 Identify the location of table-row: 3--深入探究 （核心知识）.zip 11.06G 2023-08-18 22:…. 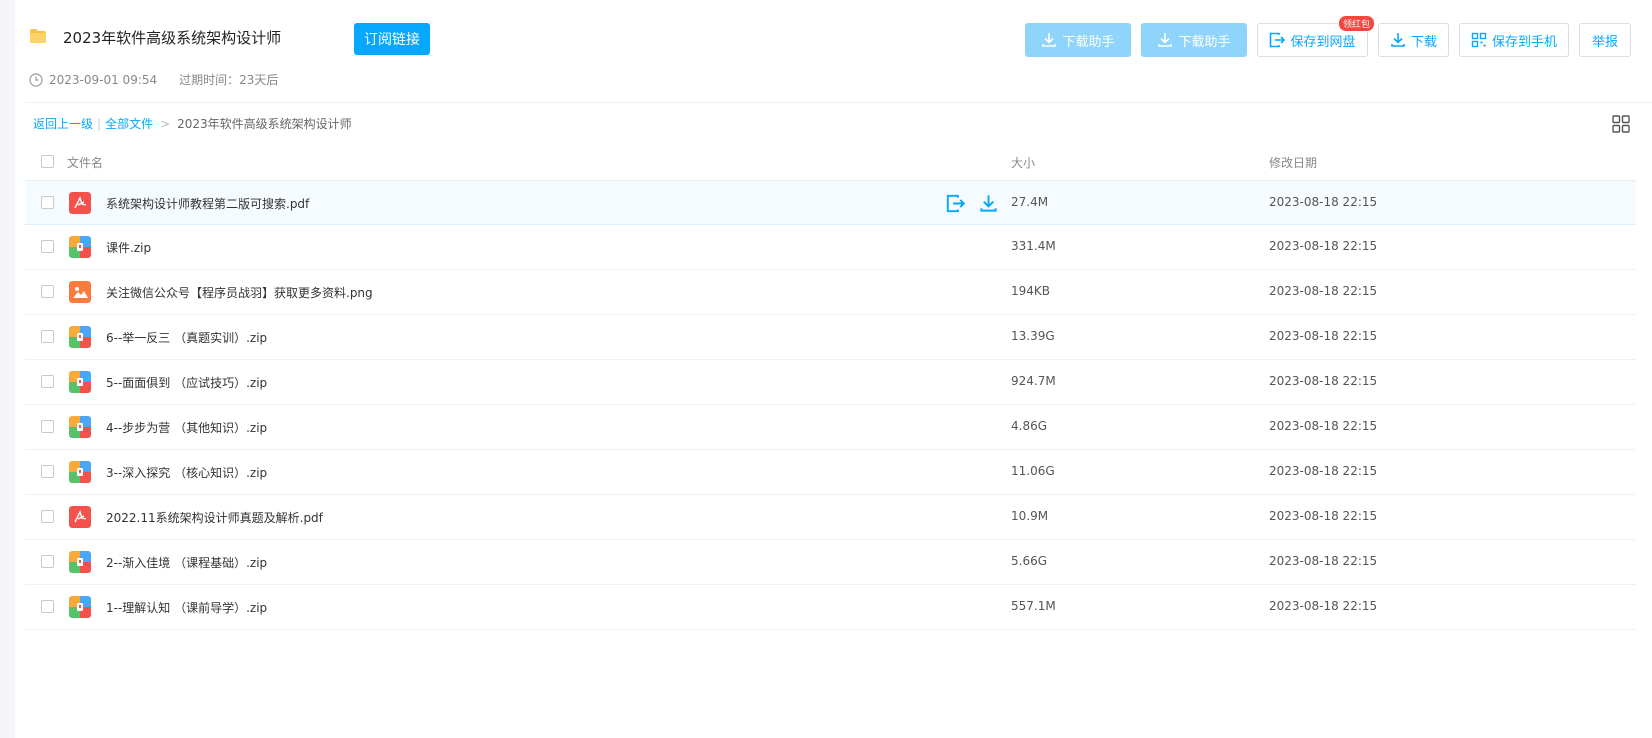
(830, 472).